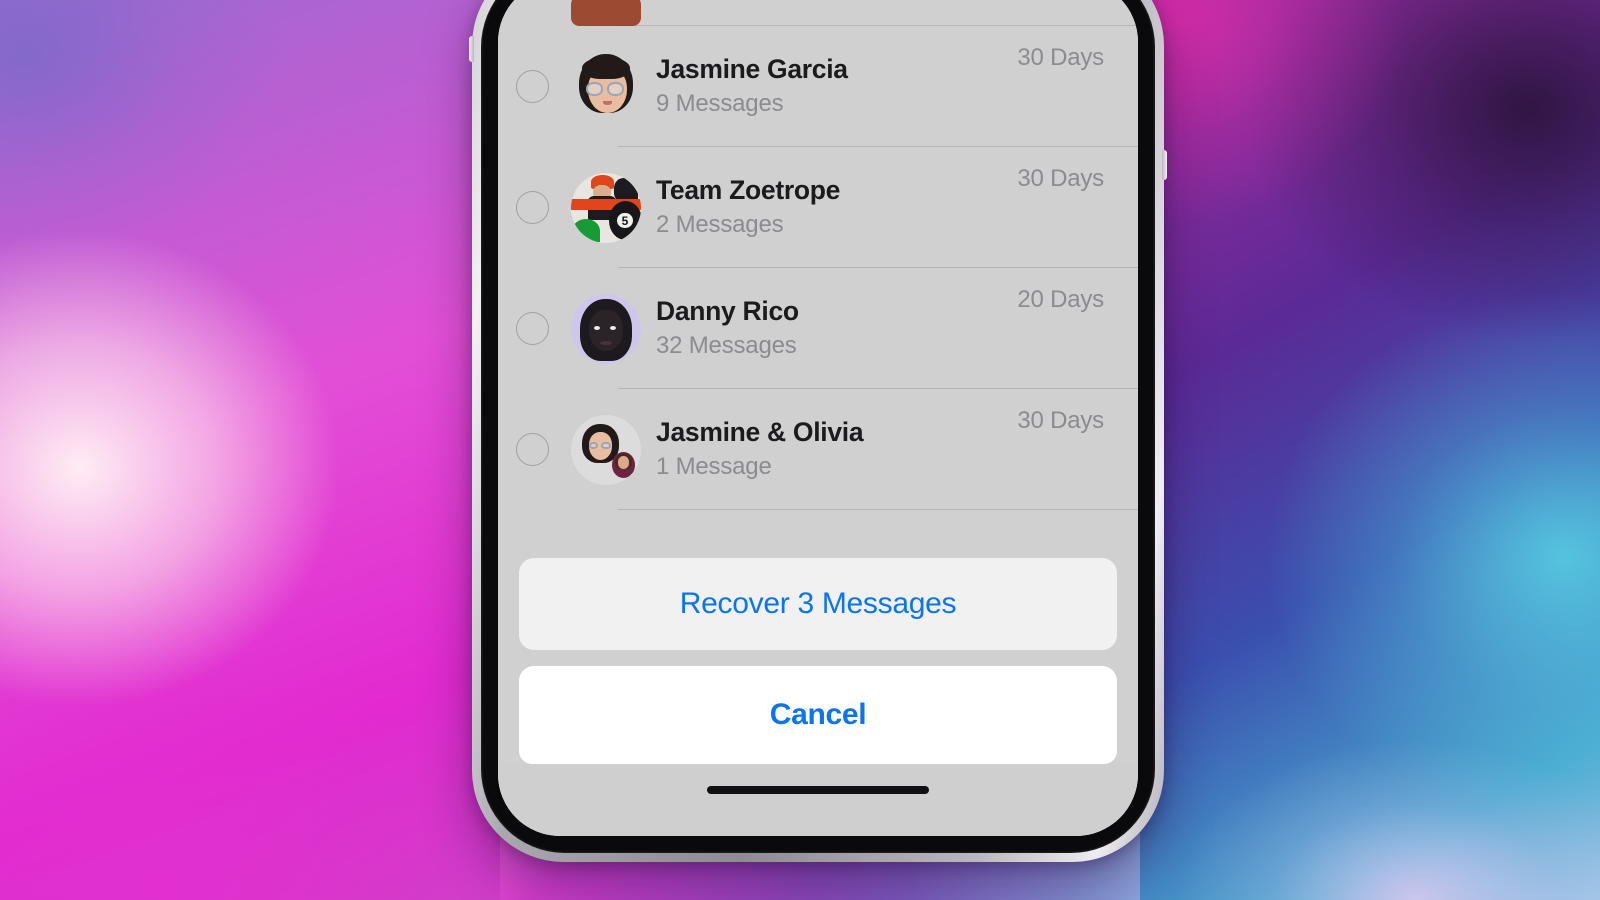 The height and width of the screenshot is (900, 1600). I want to click on list-item-title: Danny Rico, so click(727, 311).